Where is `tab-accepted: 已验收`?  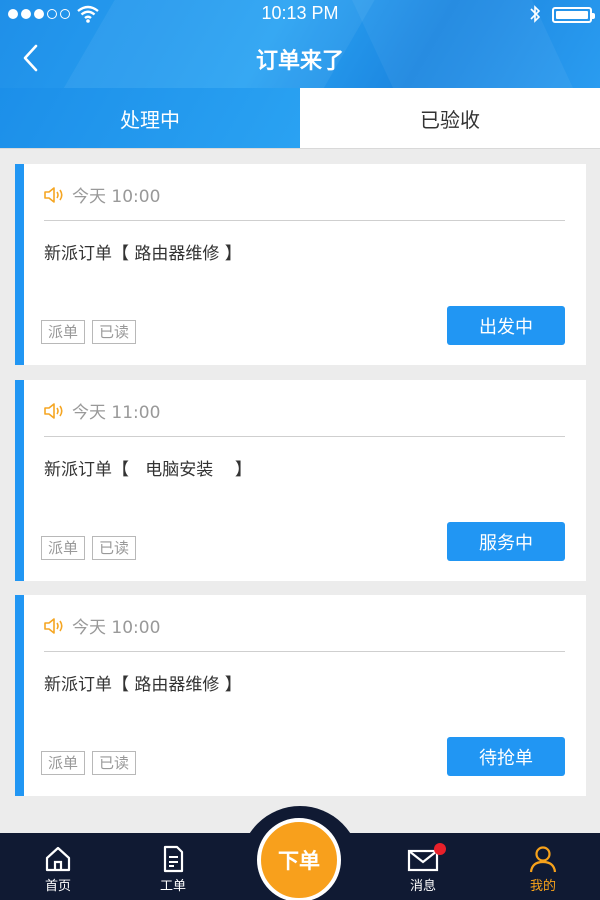 tab-accepted: 已验收 is located at coordinates (450, 118).